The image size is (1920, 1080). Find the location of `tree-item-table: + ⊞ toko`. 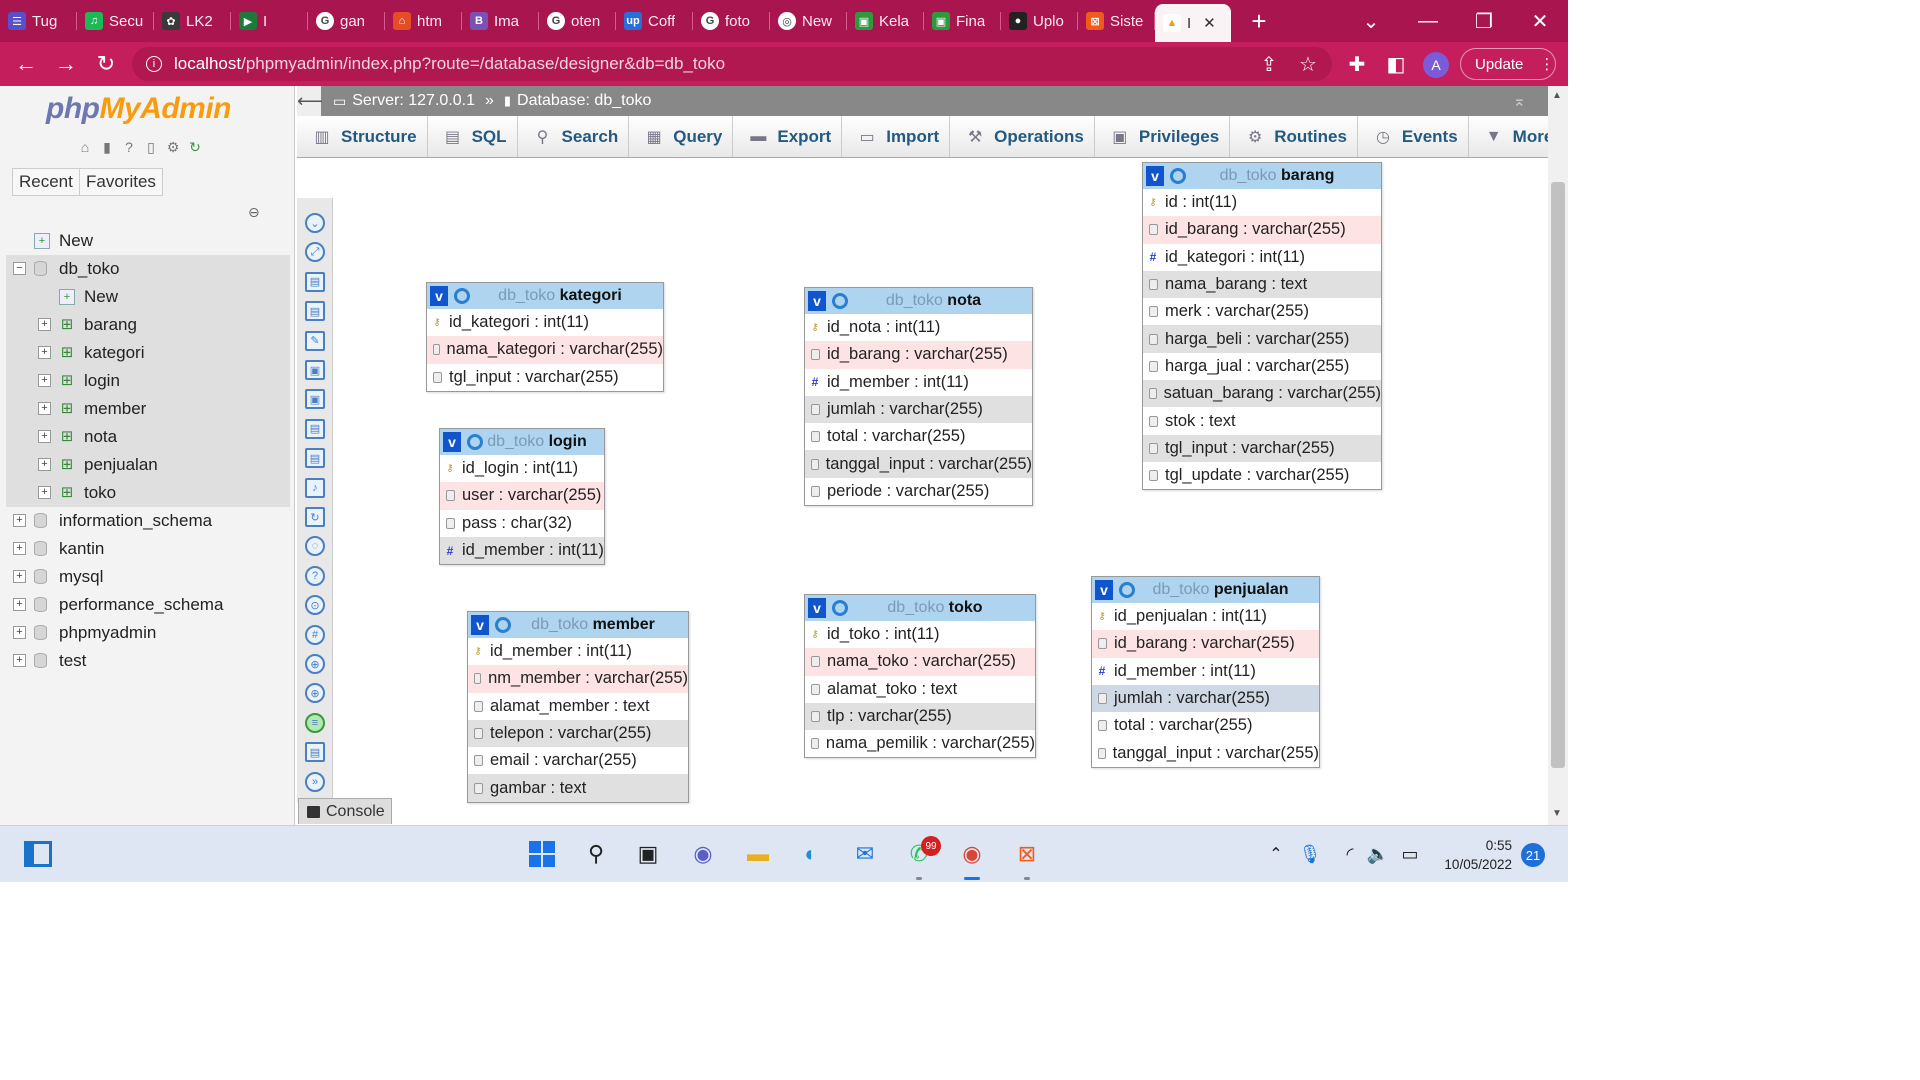

tree-item-table: + ⊞ toko is located at coordinates (148, 493).